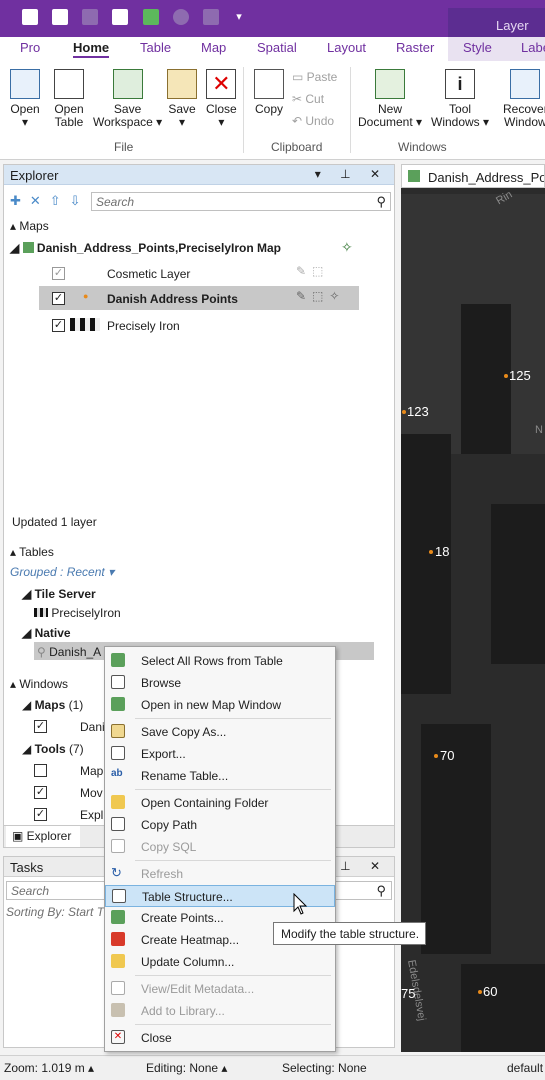  What do you see at coordinates (151, 17) in the screenshot?
I see `save-icon` at bounding box center [151, 17].